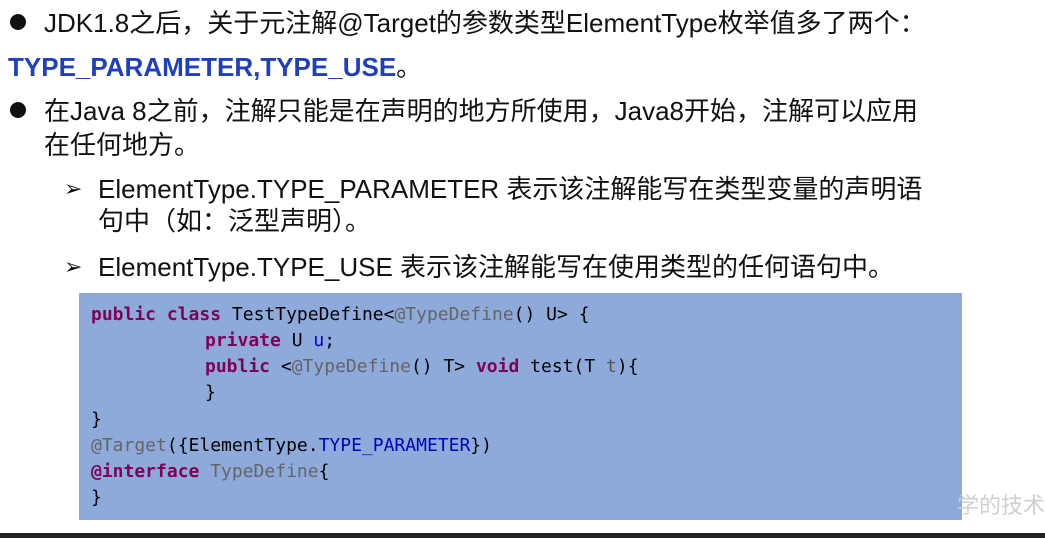 This screenshot has height=538, width=1045. I want to click on bullet-2-line-1: 在Java 8之前，注解只能是在声明的地方所使用，Java8开始，注解可以应用, so click(481, 111).